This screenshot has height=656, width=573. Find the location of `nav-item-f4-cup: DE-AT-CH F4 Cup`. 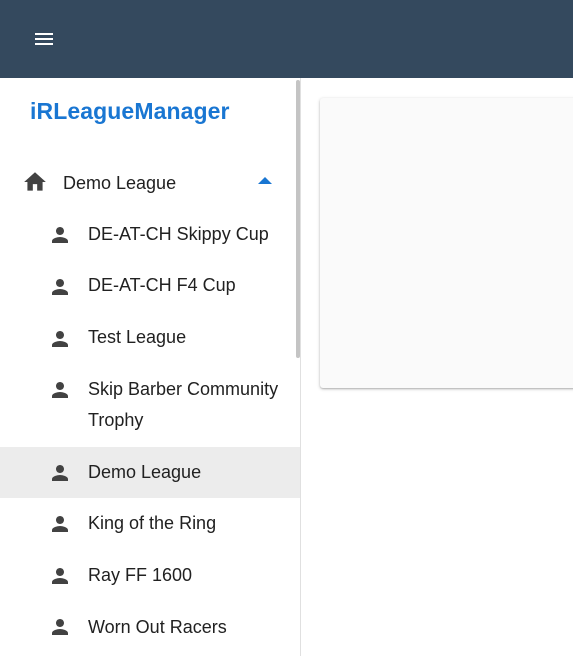

nav-item-f4-cup: DE-AT-CH F4 Cup is located at coordinates (150, 287).